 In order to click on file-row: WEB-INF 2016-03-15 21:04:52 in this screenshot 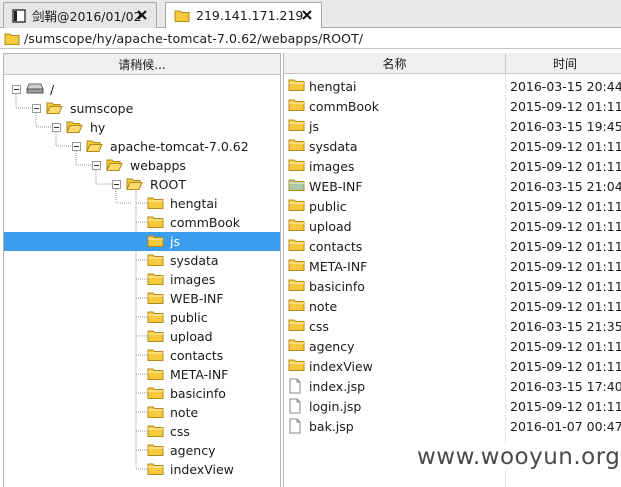, I will do `click(452, 186)`.